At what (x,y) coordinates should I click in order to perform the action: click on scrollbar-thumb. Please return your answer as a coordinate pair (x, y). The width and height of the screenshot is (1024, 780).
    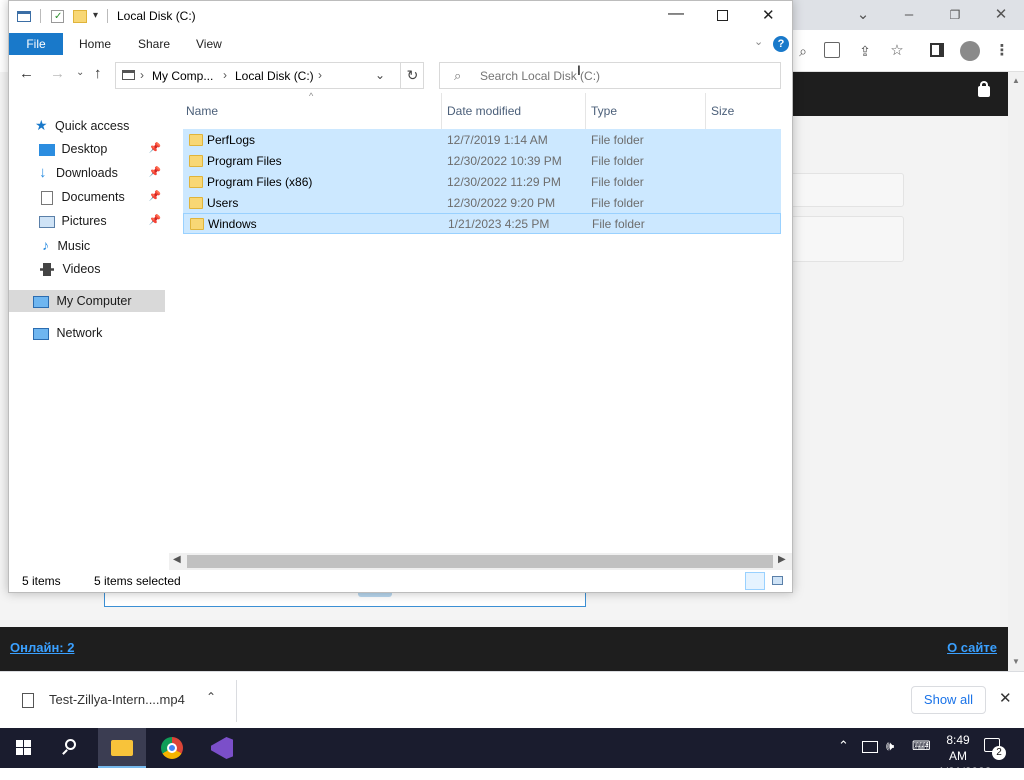
    Looking at the image, I should click on (480, 561).